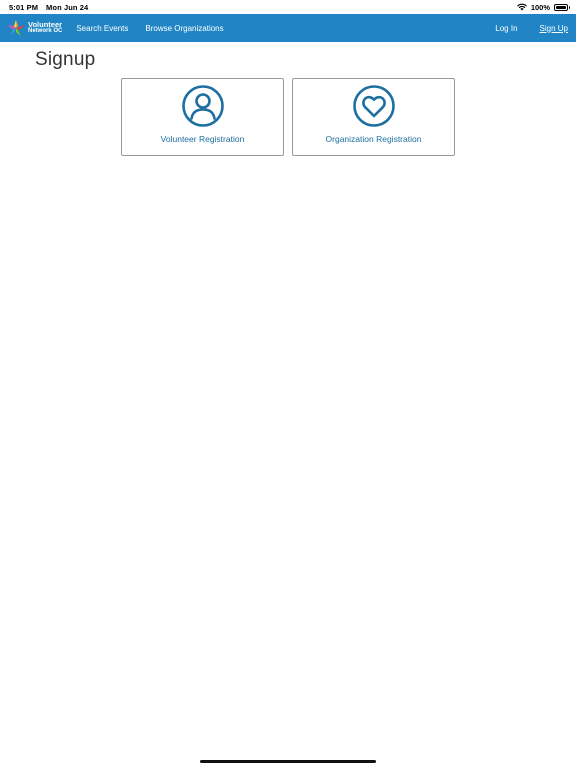 The image size is (576, 768). I want to click on brand-line-2: Network OC, so click(45, 31).